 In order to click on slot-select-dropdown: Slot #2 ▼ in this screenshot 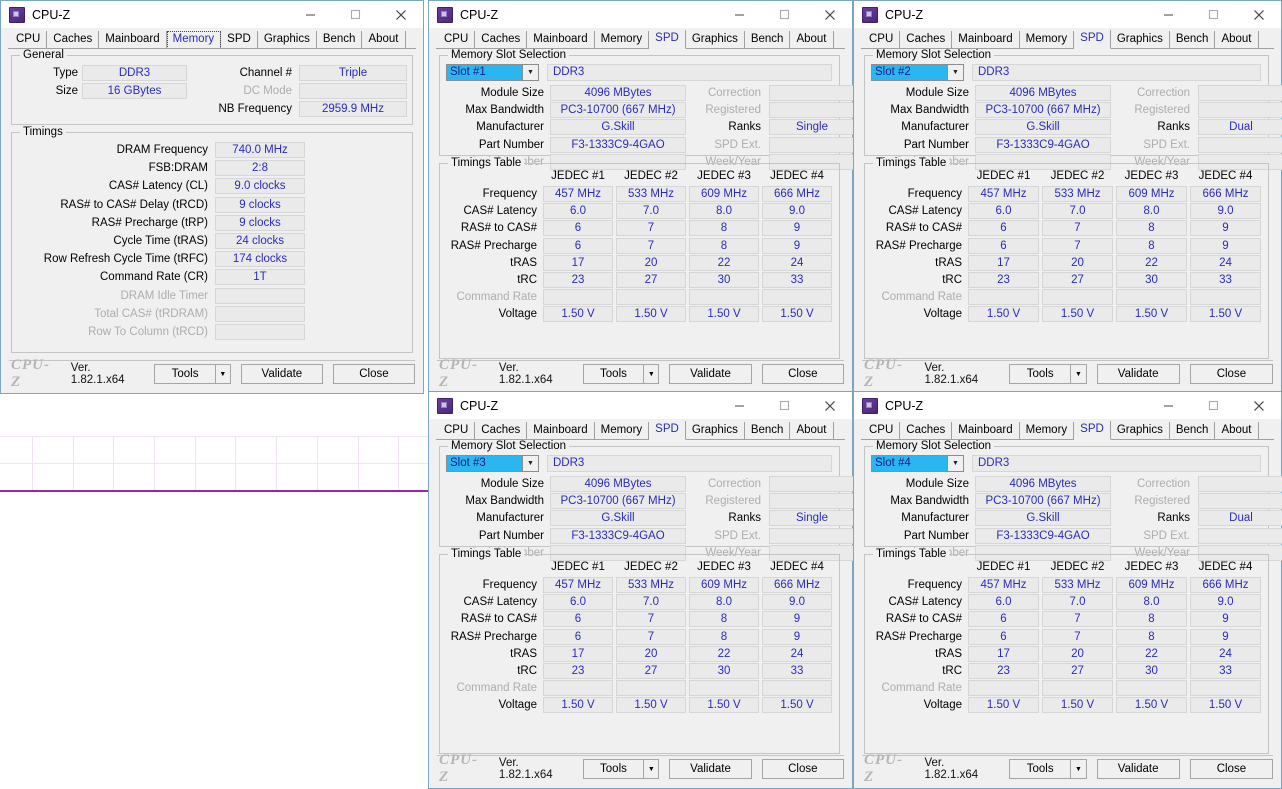, I will do `click(917, 72)`.